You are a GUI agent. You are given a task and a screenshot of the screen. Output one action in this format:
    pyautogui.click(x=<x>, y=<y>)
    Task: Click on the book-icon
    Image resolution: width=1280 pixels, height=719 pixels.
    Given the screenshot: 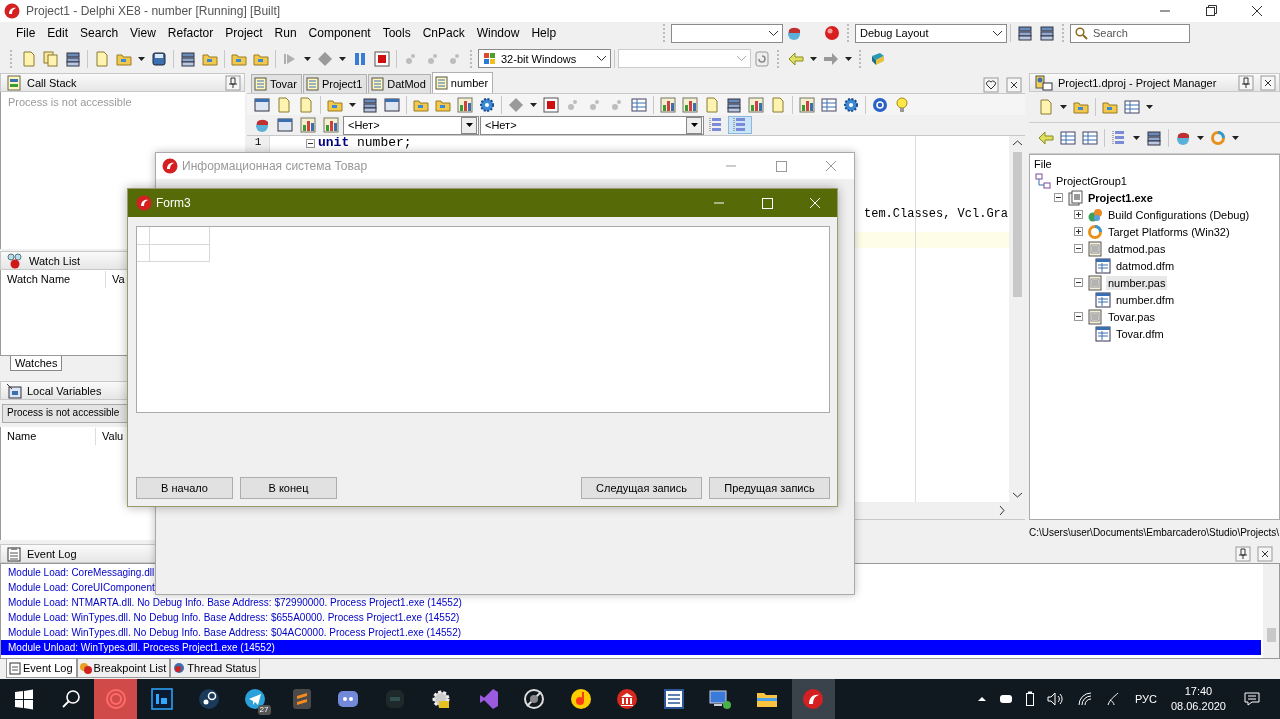 What is the action you would take?
    pyautogui.click(x=878, y=58)
    